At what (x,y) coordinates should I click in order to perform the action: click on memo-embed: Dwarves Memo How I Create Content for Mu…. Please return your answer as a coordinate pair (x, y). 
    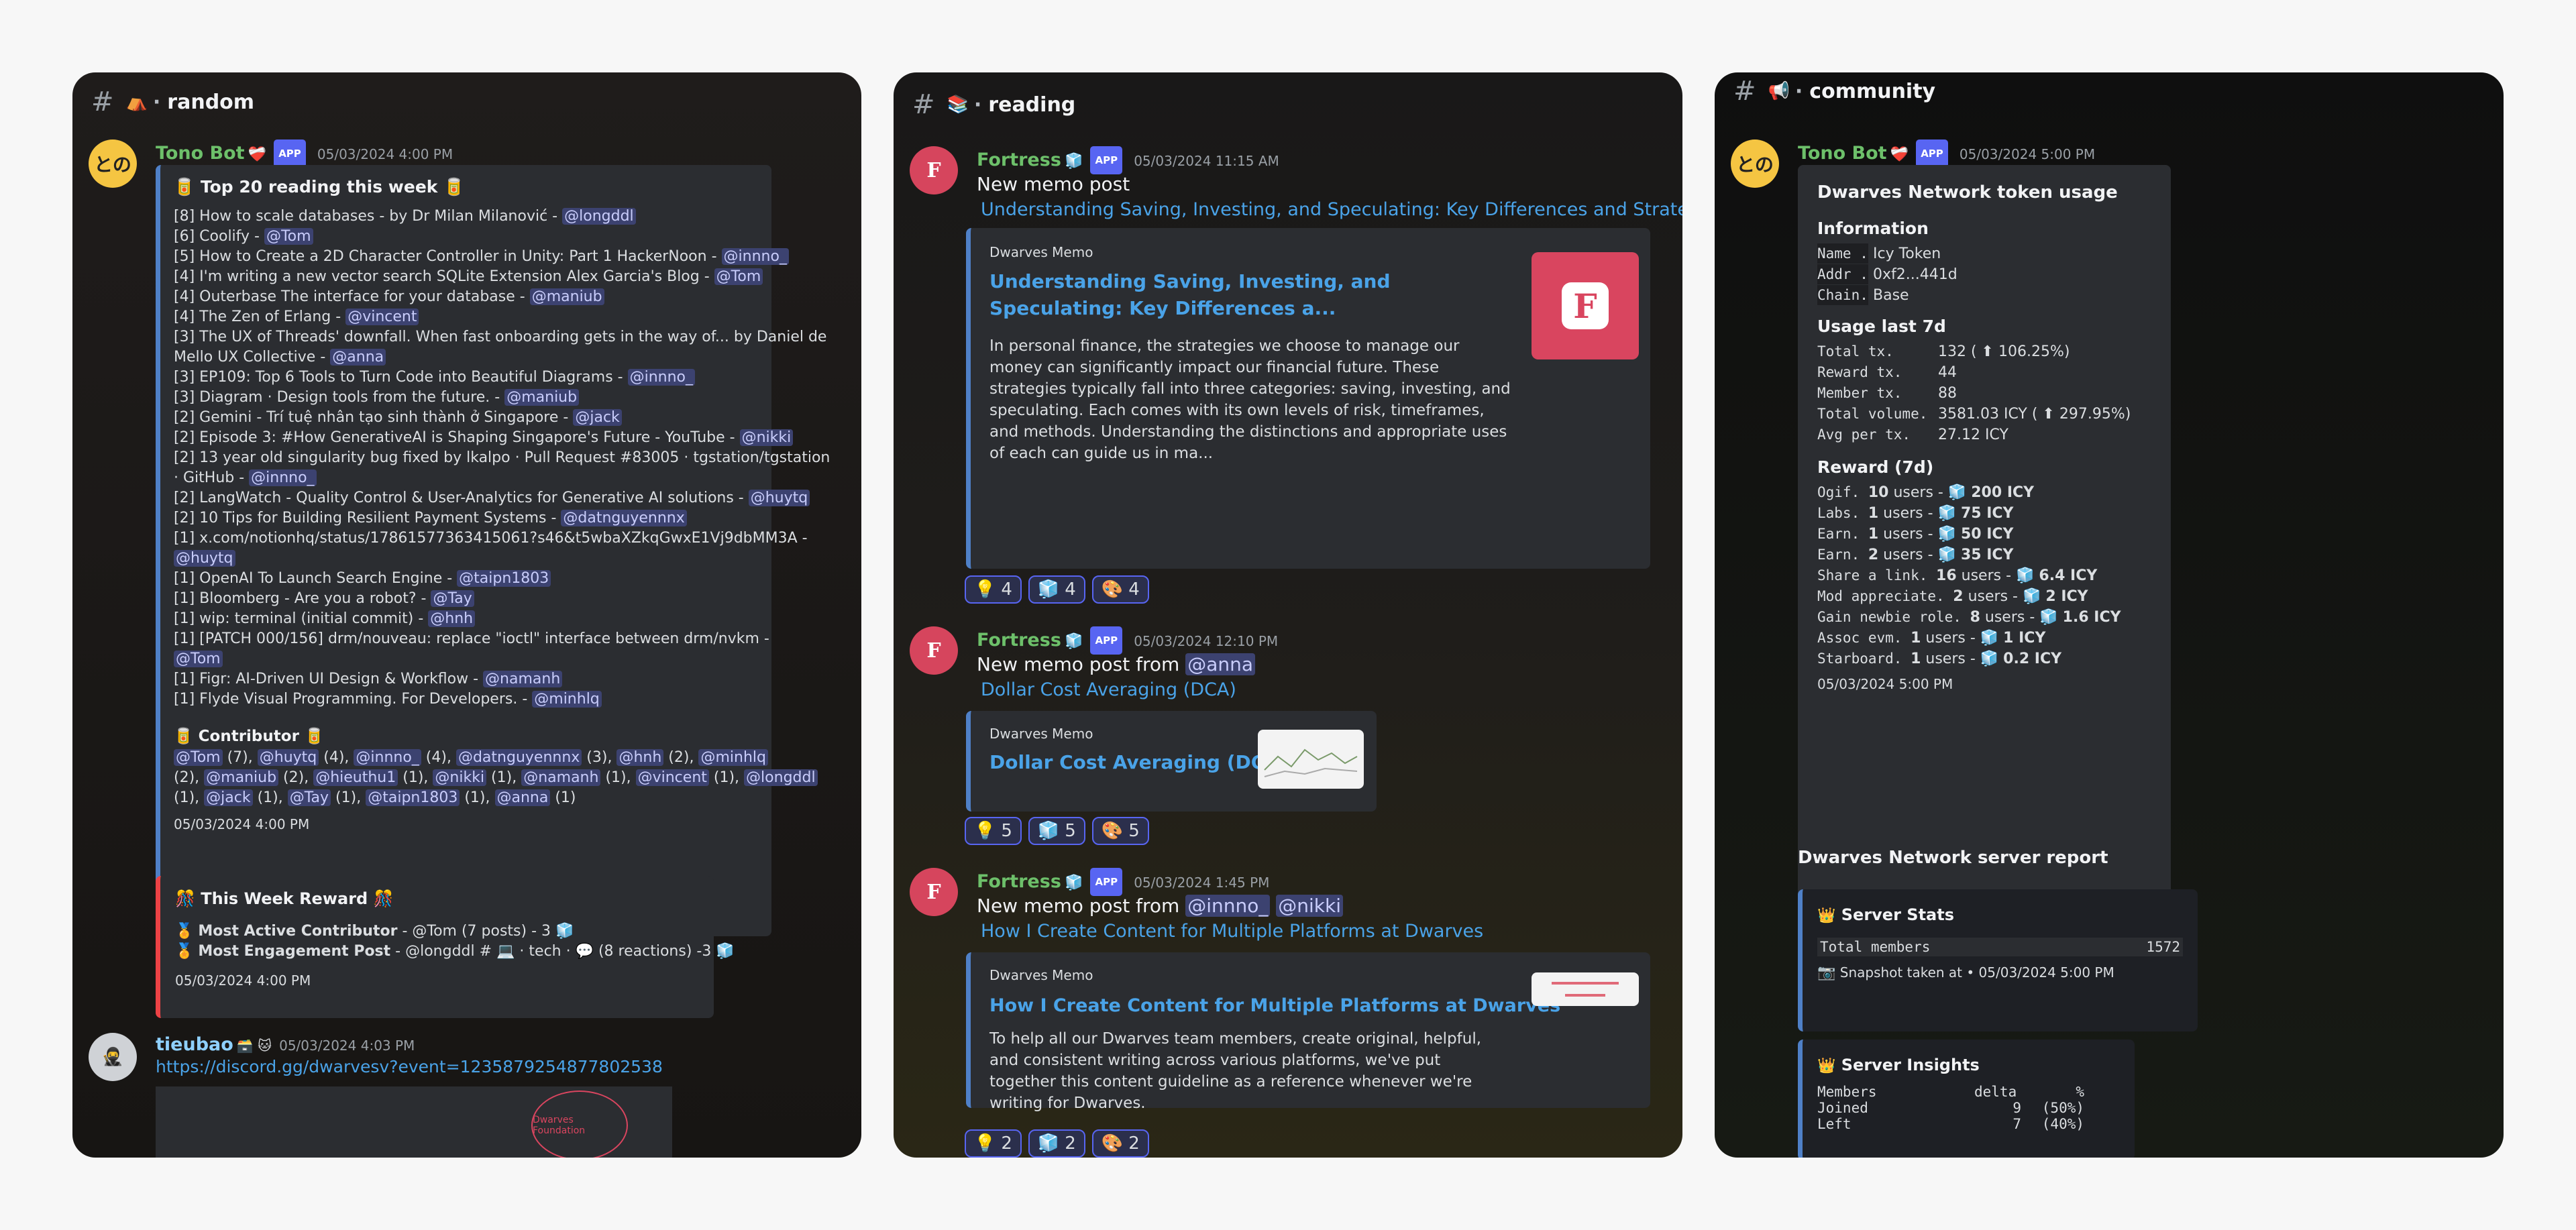
    Looking at the image, I should click on (1308, 1032).